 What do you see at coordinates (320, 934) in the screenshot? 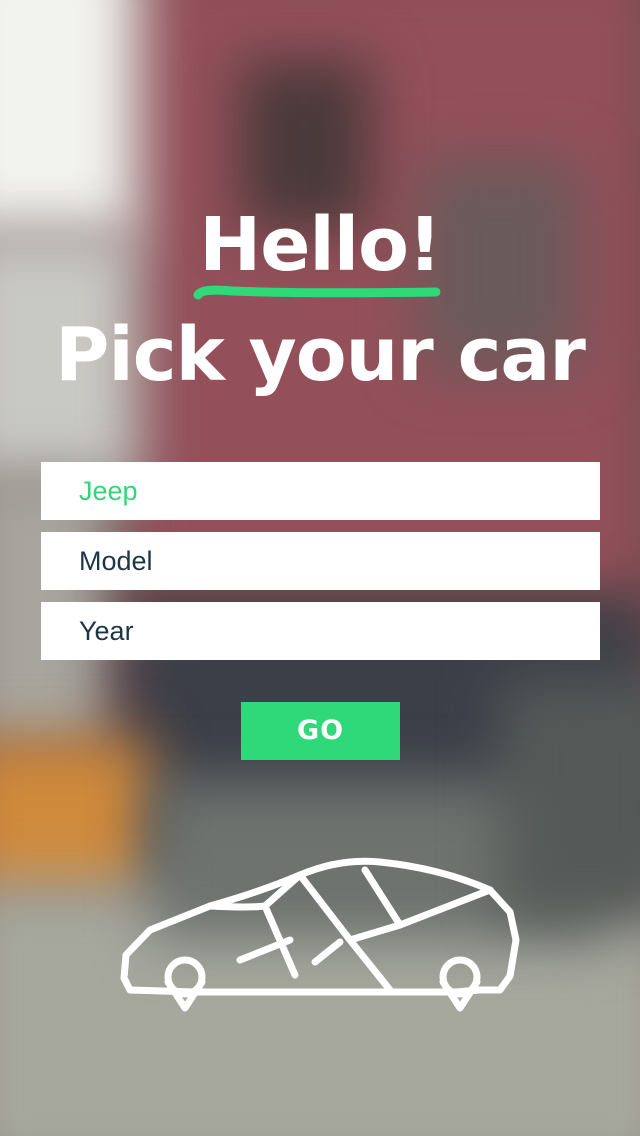
I see `car-outline-icon` at bounding box center [320, 934].